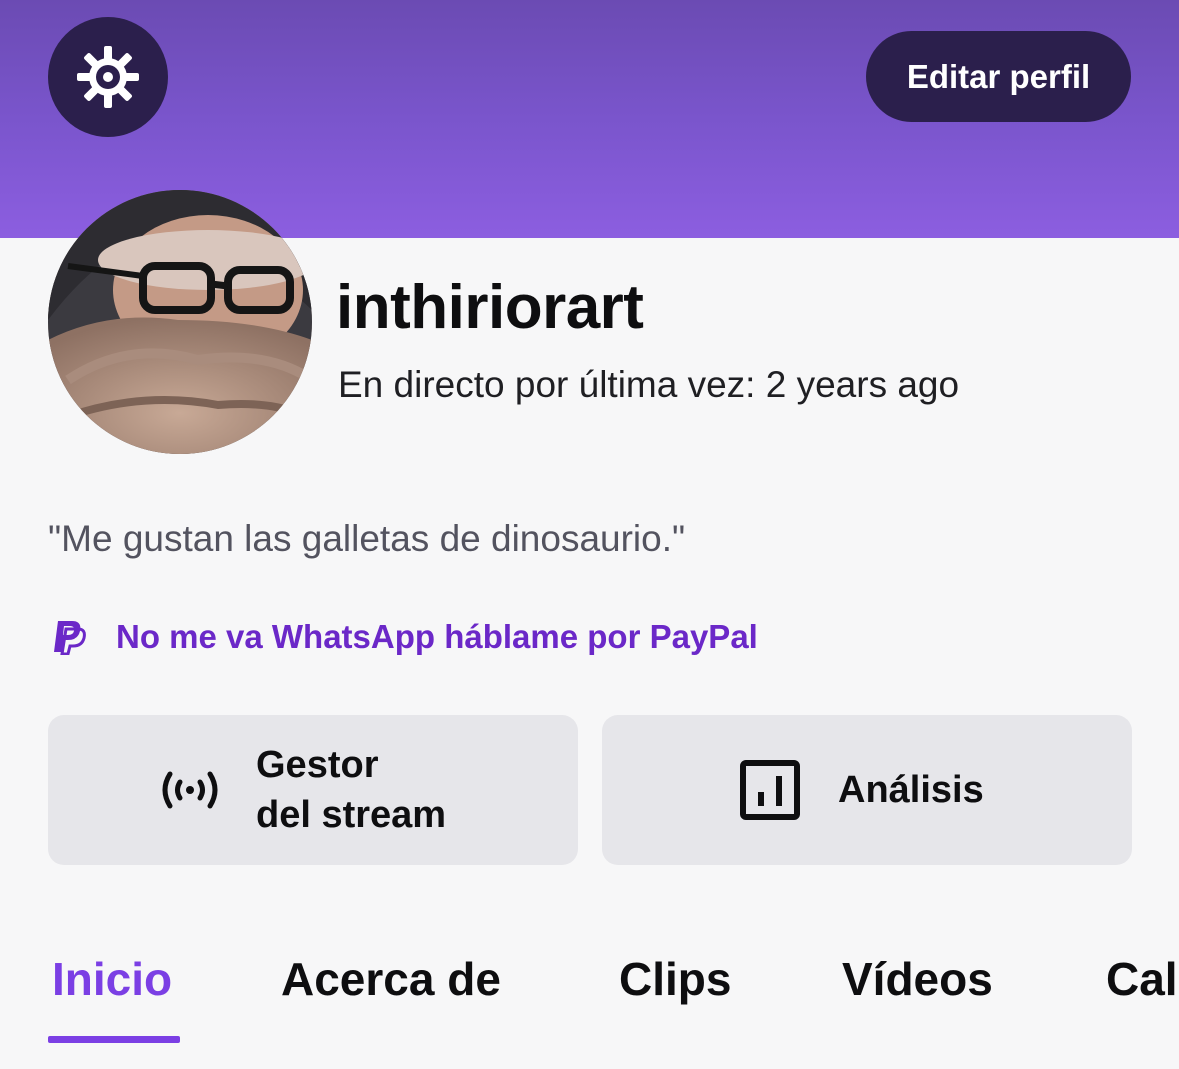  Describe the element at coordinates (112, 979) in the screenshot. I see `tab-inicio: Inicio` at that location.